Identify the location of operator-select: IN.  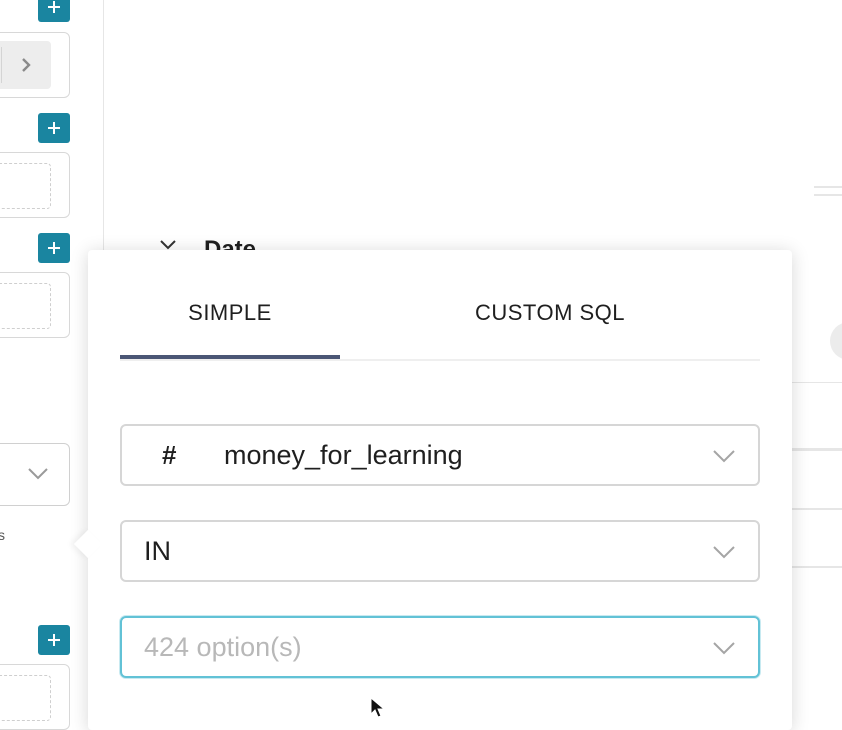
(440, 551).